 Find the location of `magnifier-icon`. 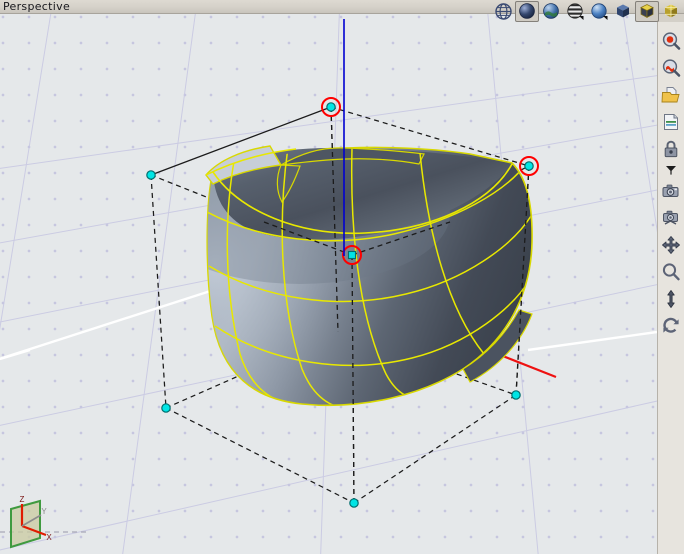

magnifier-icon is located at coordinates (671, 271).